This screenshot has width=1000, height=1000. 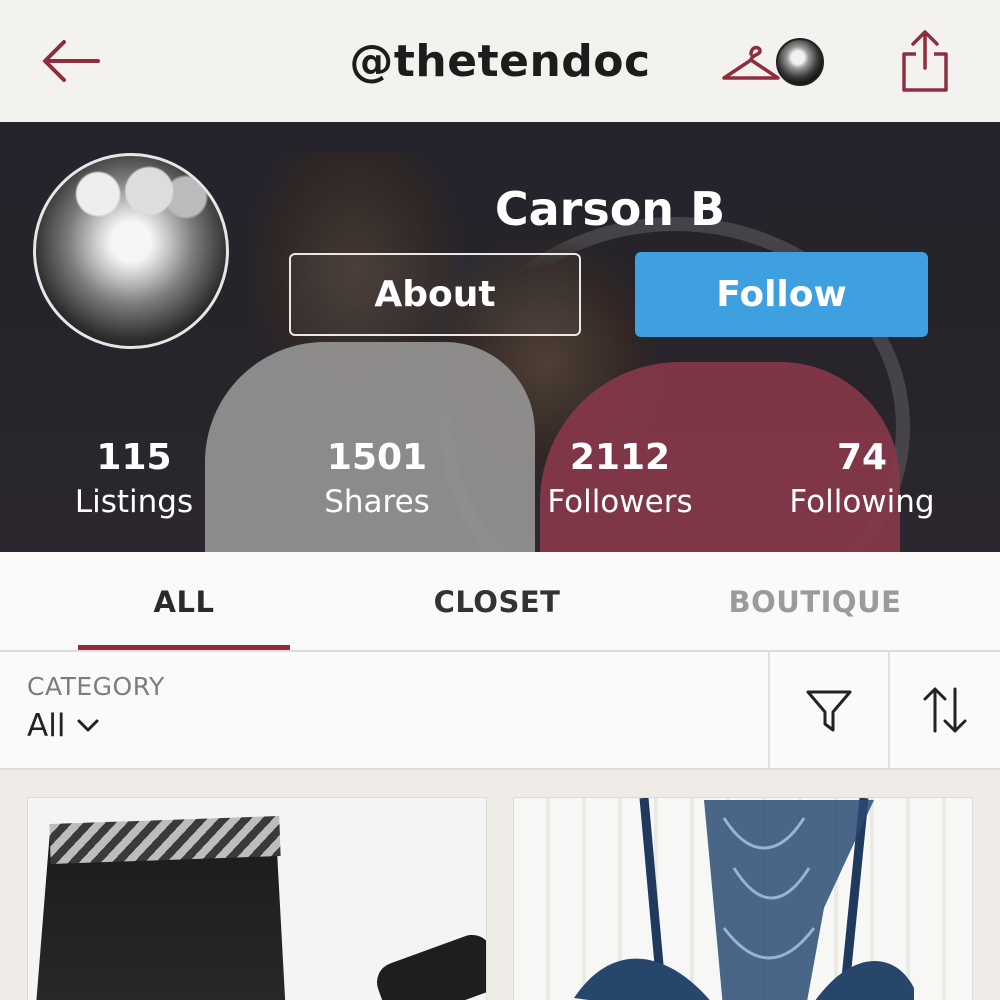 I want to click on filter-button, so click(x=828, y=710).